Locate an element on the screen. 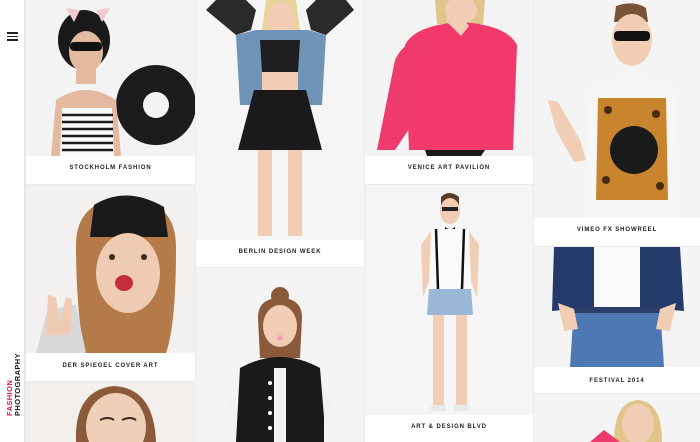  card-caption: STOCKHOLM FASHION is located at coordinates (110, 168).